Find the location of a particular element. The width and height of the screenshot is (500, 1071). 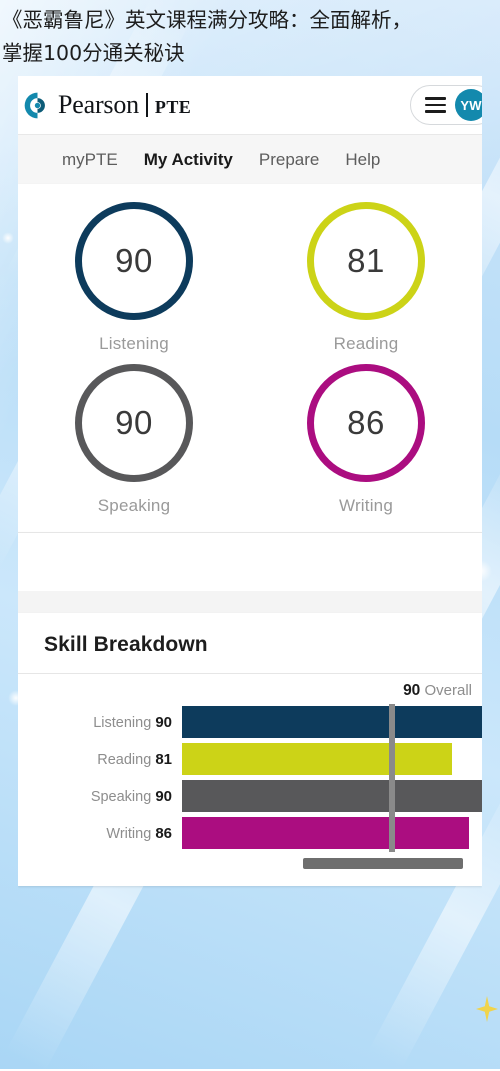

bar-row-reading: Reading 81 is located at coordinates (250, 759).